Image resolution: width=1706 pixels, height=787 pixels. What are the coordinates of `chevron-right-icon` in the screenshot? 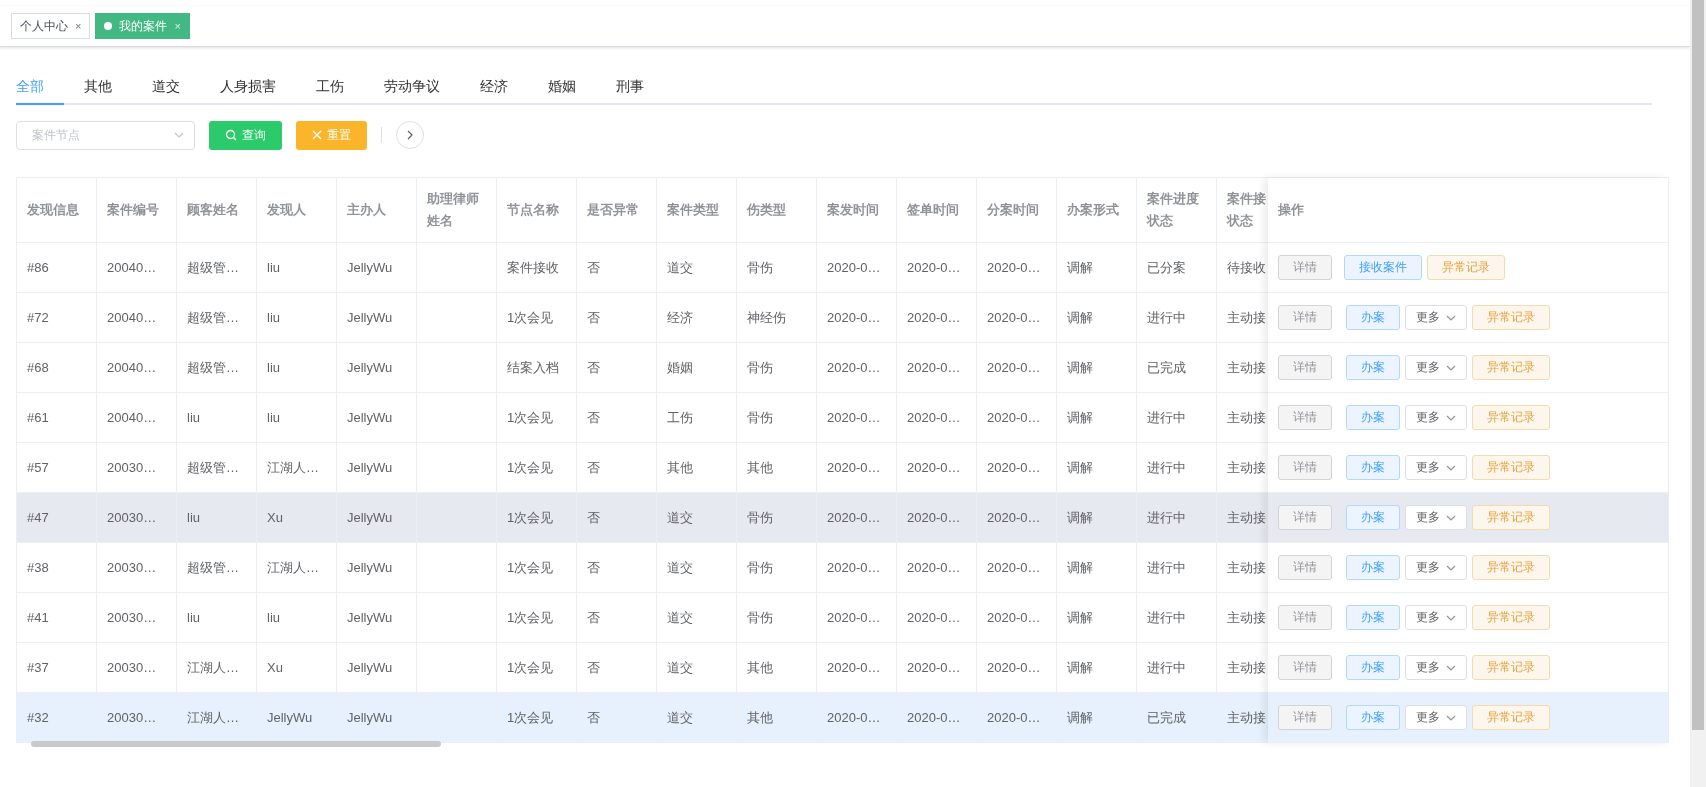 It's located at (410, 135).